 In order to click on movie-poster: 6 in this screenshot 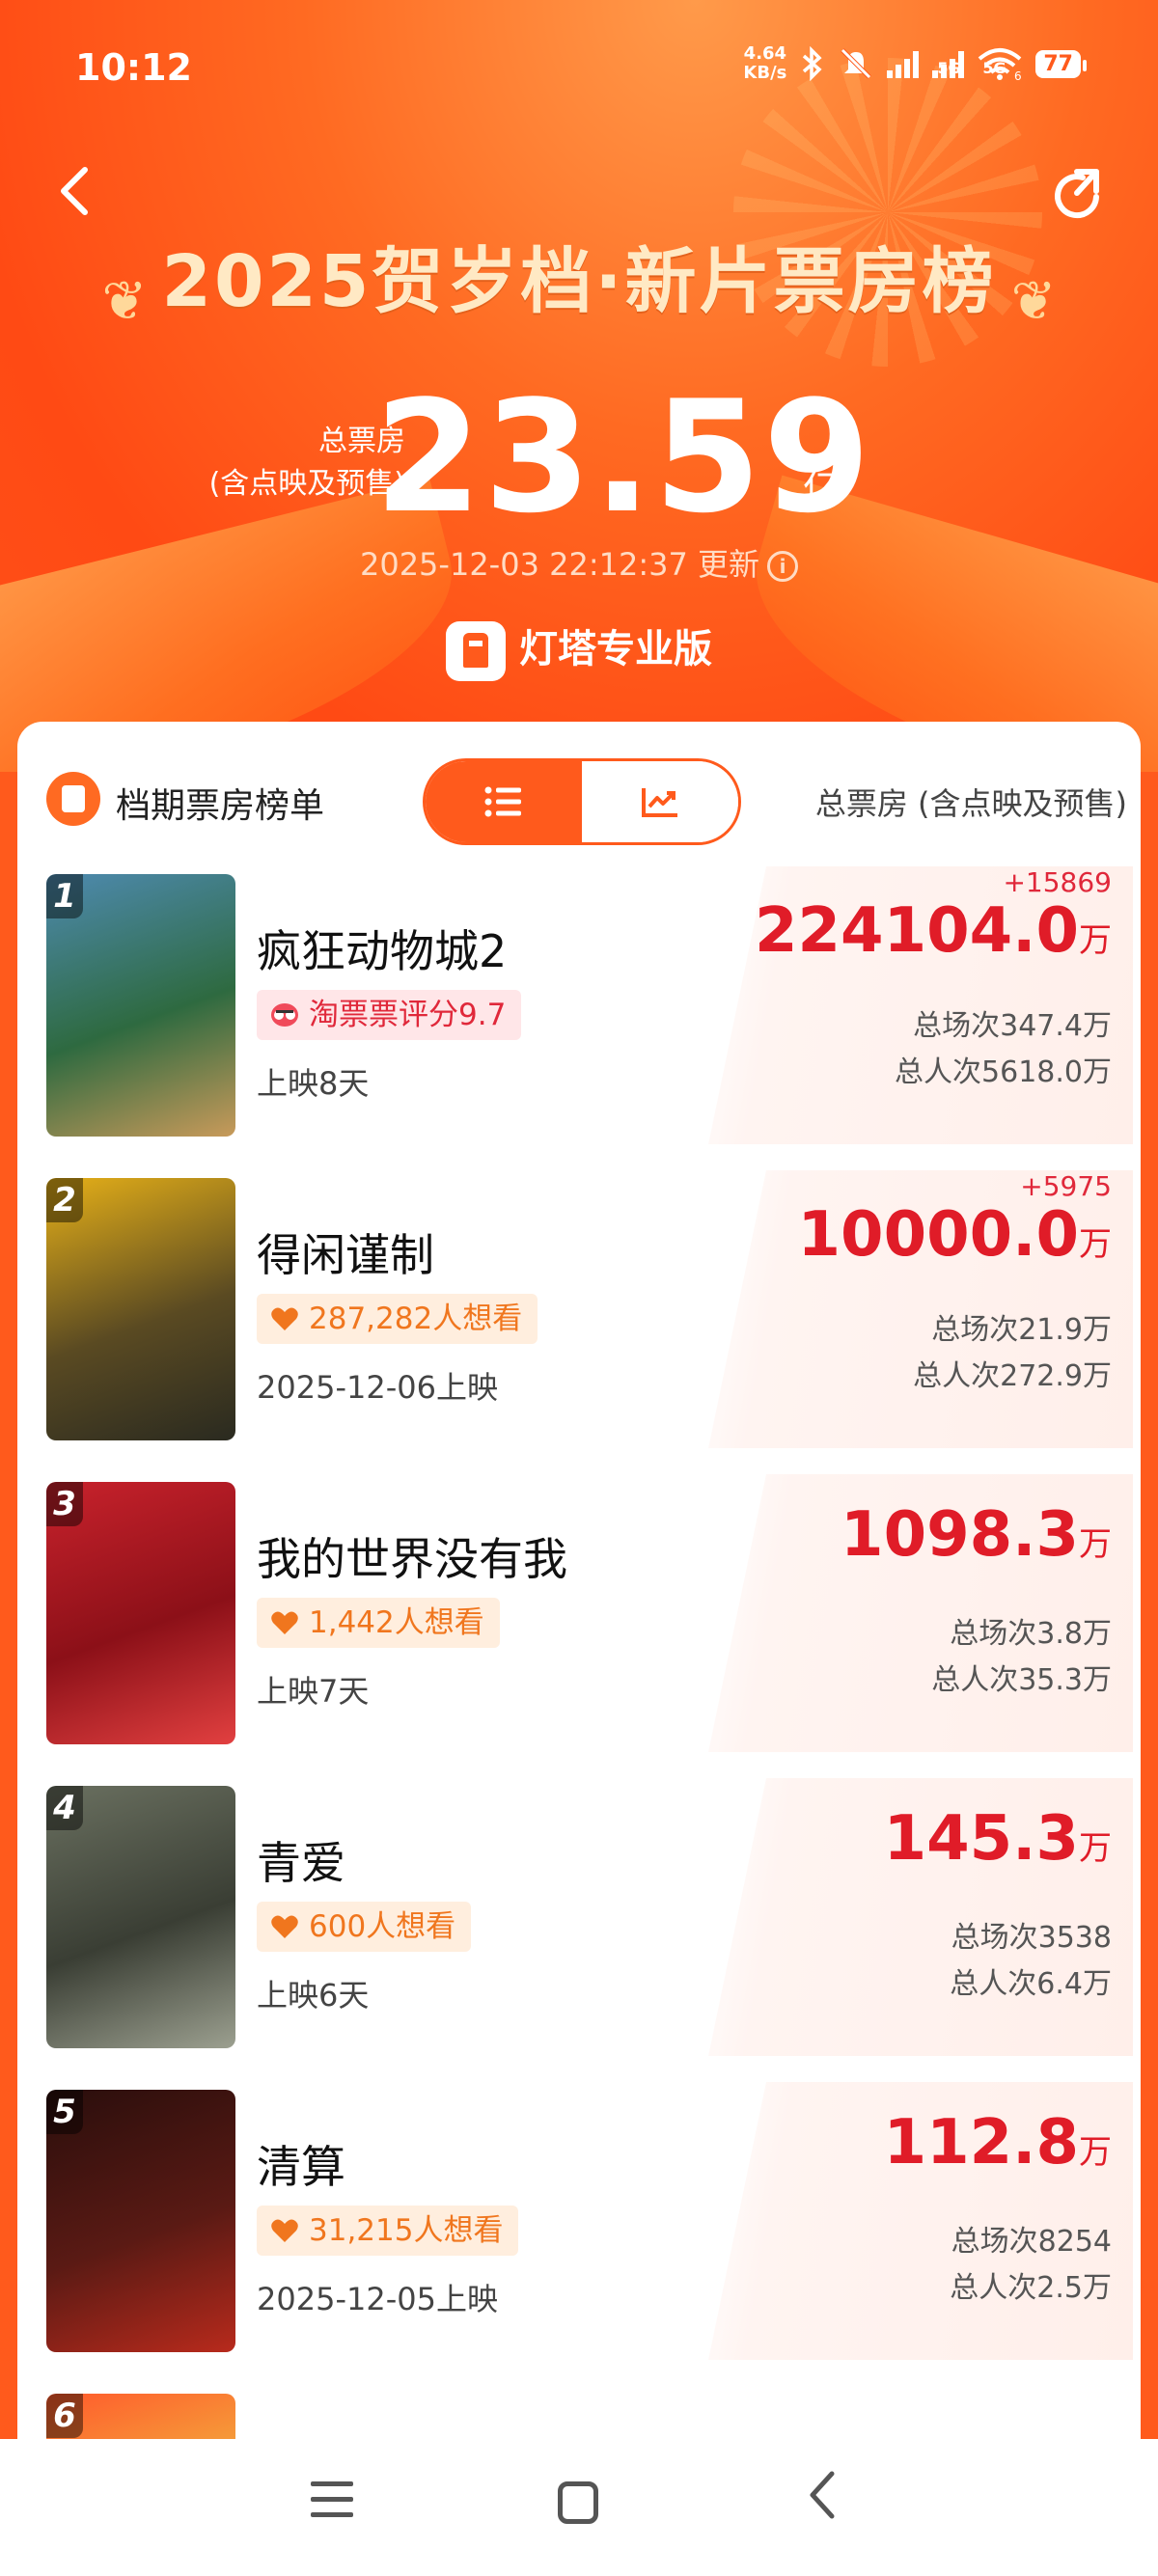, I will do `click(140, 2416)`.